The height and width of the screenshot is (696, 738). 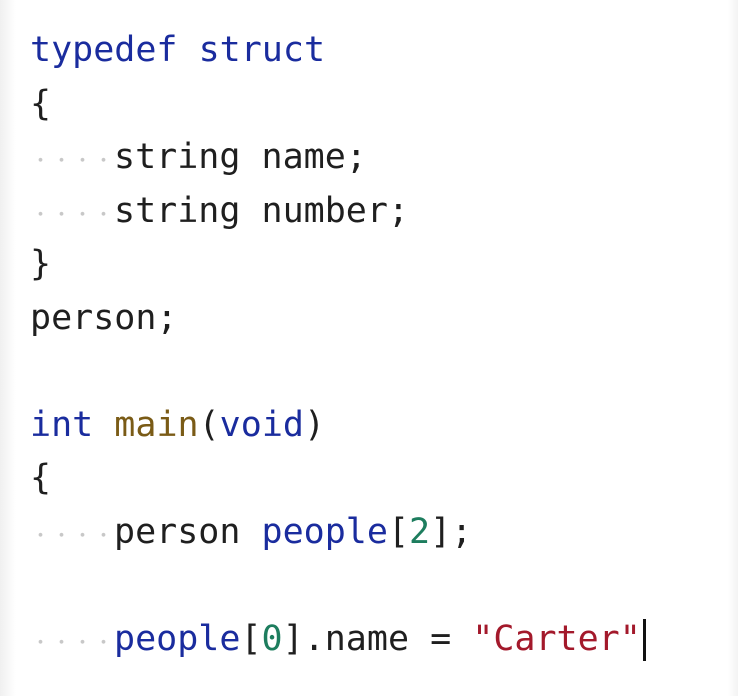 What do you see at coordinates (62, 424) in the screenshot?
I see `code-token-keyword: int` at bounding box center [62, 424].